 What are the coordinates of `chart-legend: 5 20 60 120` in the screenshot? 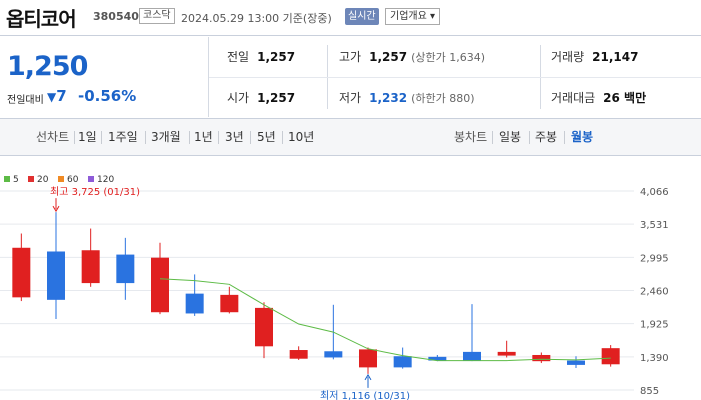 It's located at (59, 180).